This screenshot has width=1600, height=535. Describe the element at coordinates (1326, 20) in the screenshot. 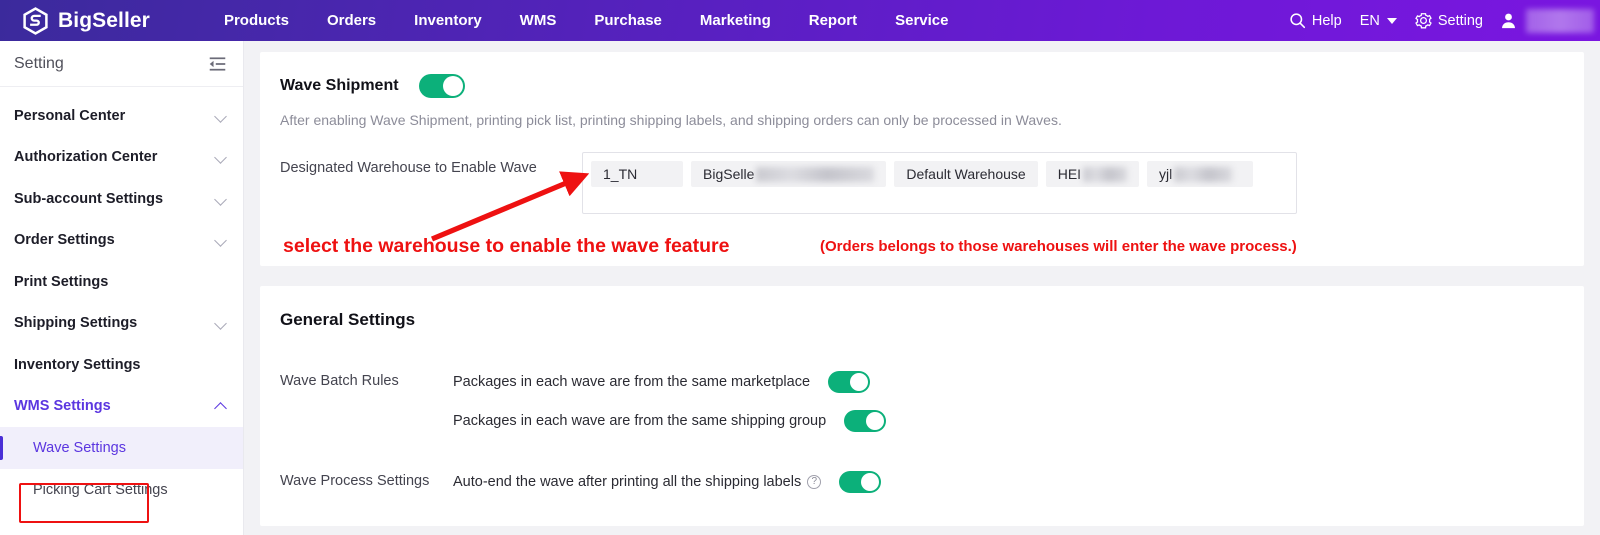

I see `help-label: Help` at that location.